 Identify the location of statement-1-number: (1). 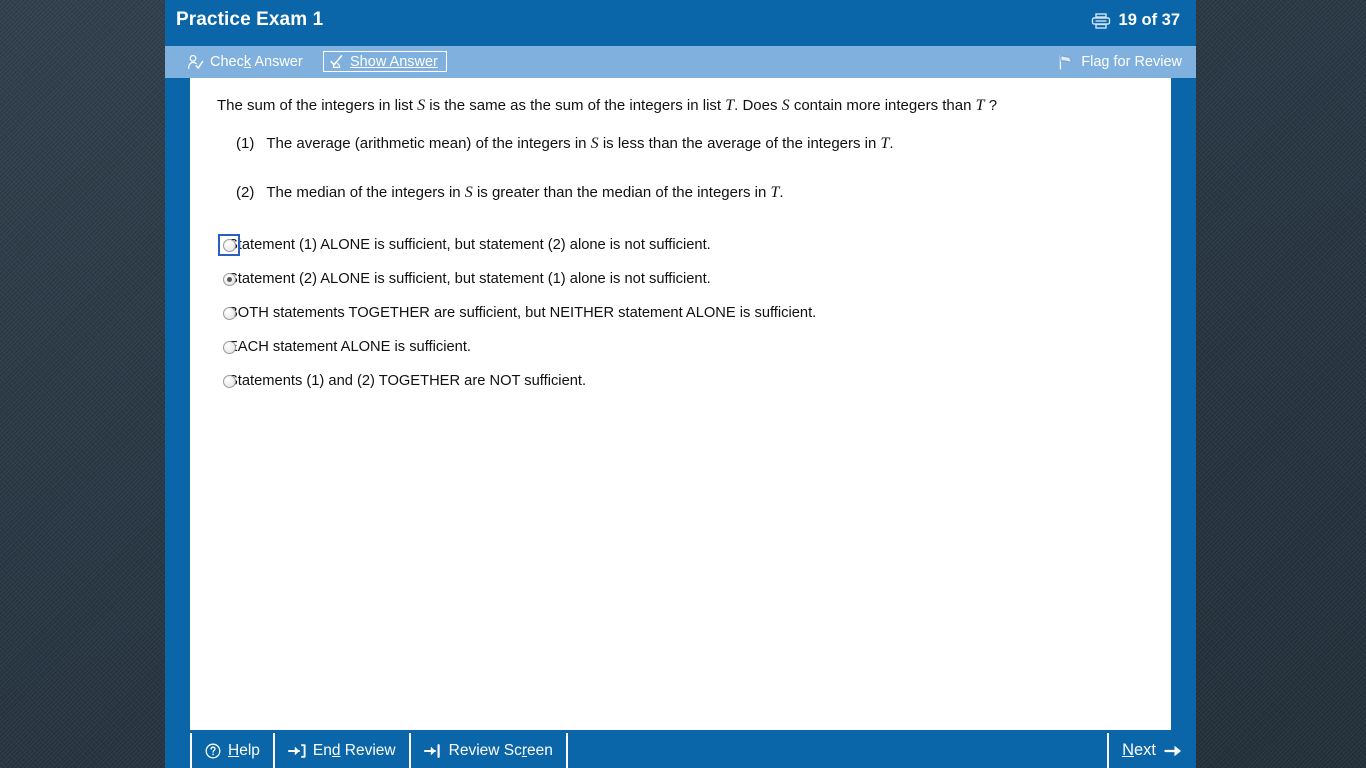
(245, 143).